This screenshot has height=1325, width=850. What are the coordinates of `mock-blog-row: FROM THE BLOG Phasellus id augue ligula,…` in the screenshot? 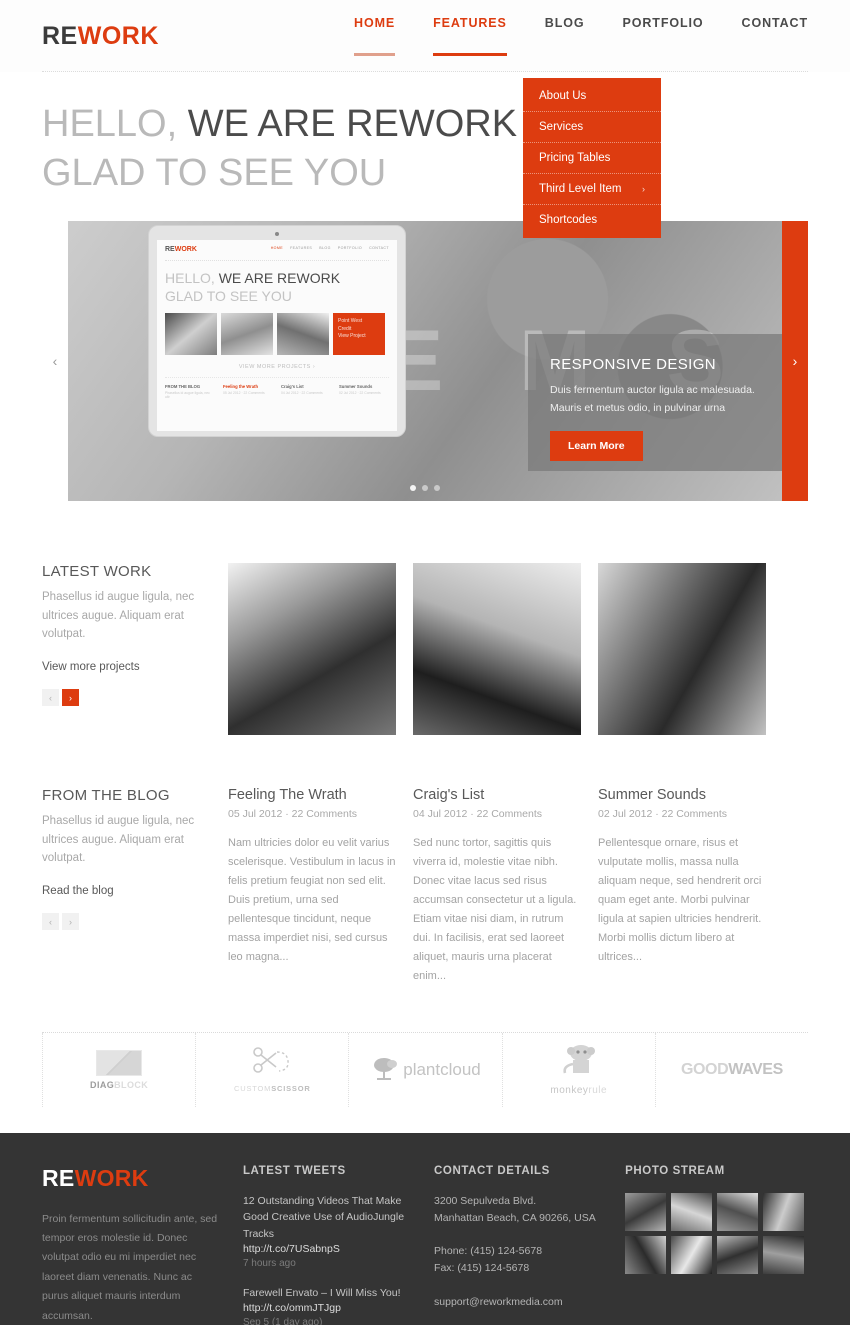 It's located at (277, 391).